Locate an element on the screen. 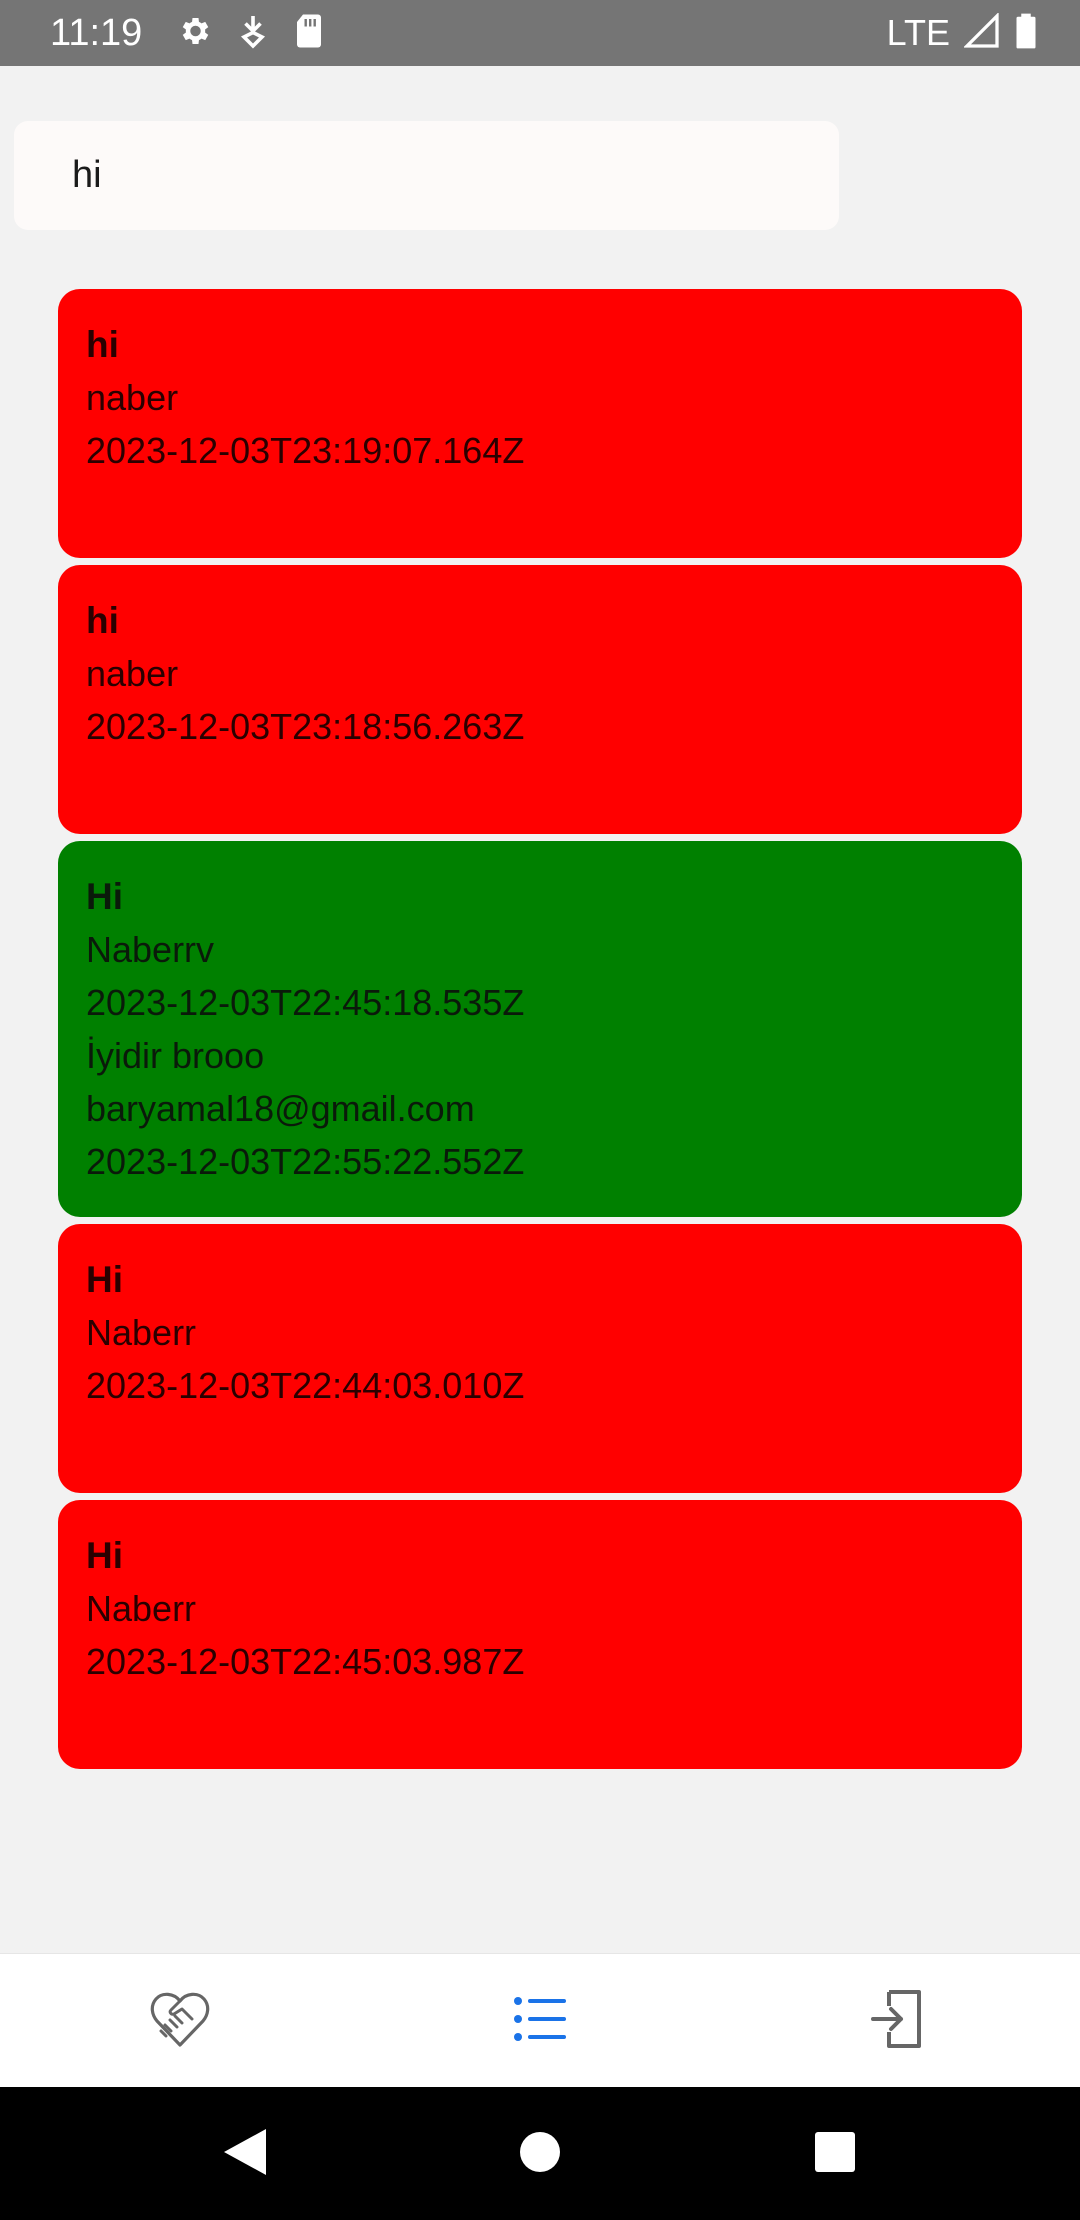  home-icon is located at coordinates (540, 2154).